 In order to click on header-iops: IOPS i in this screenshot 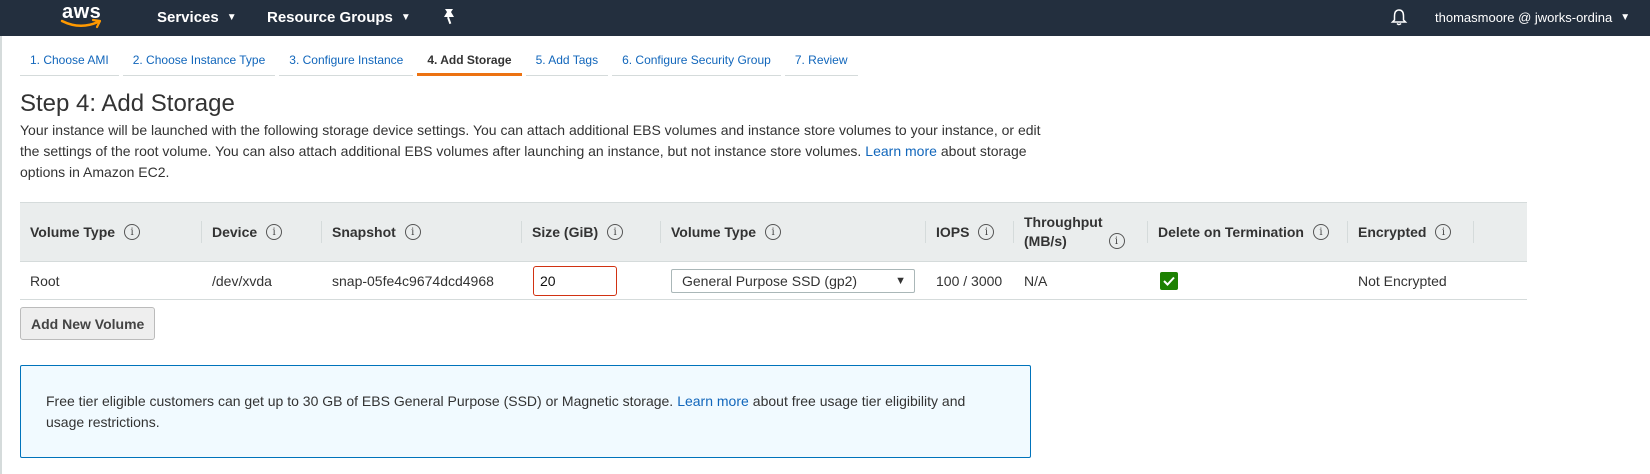, I will do `click(970, 232)`.